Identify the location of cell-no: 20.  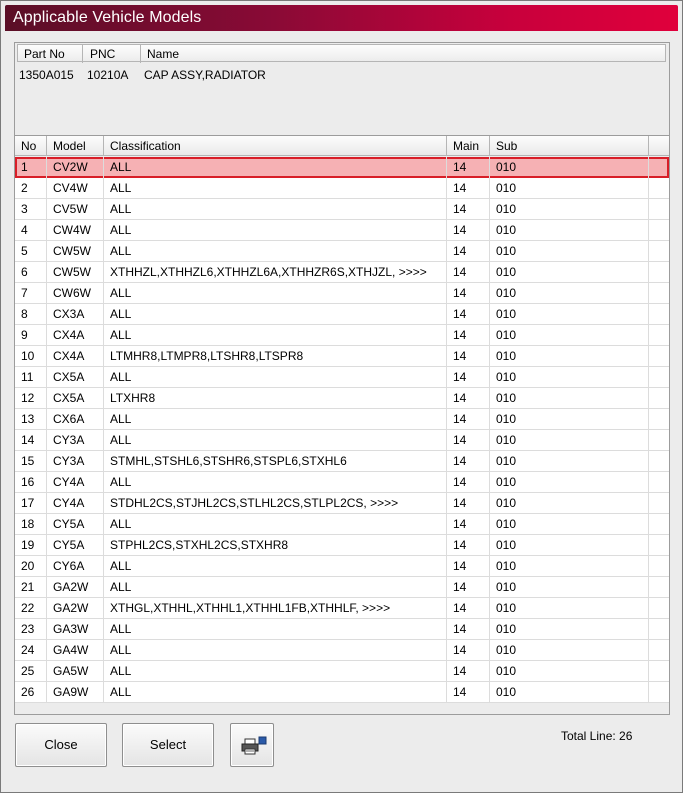
(31, 566).